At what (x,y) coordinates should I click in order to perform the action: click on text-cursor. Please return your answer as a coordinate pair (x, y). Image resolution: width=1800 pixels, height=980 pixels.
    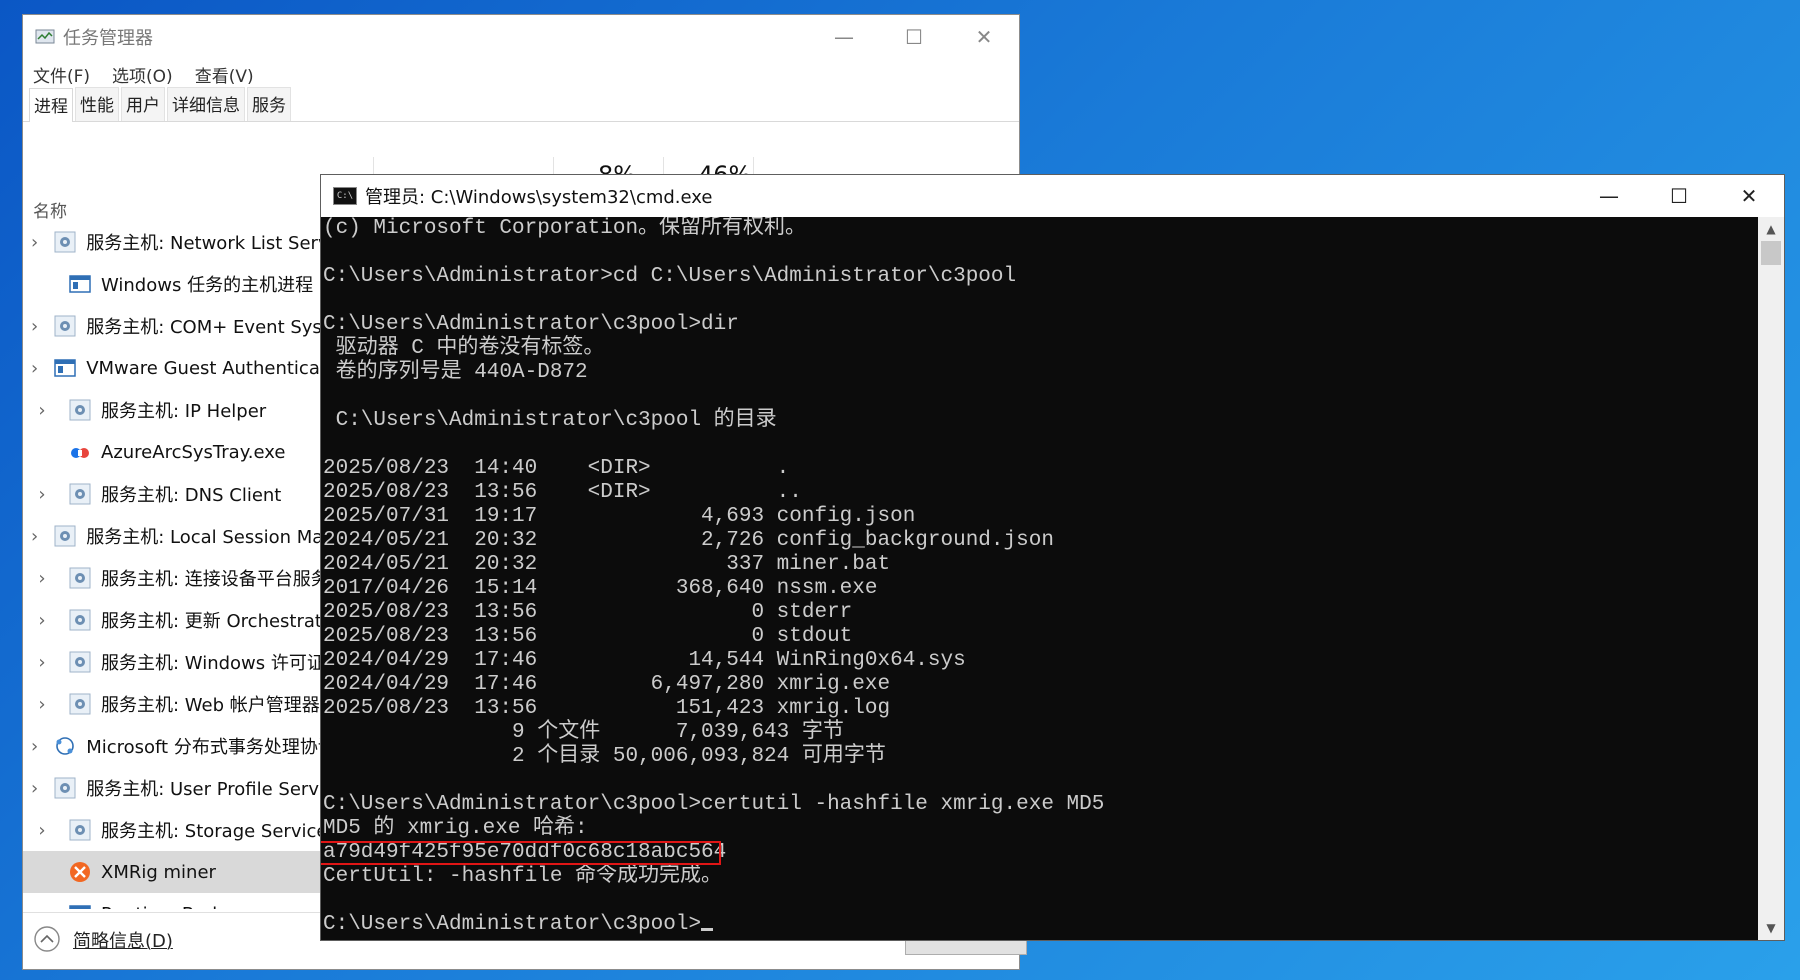
    Looking at the image, I should click on (707, 929).